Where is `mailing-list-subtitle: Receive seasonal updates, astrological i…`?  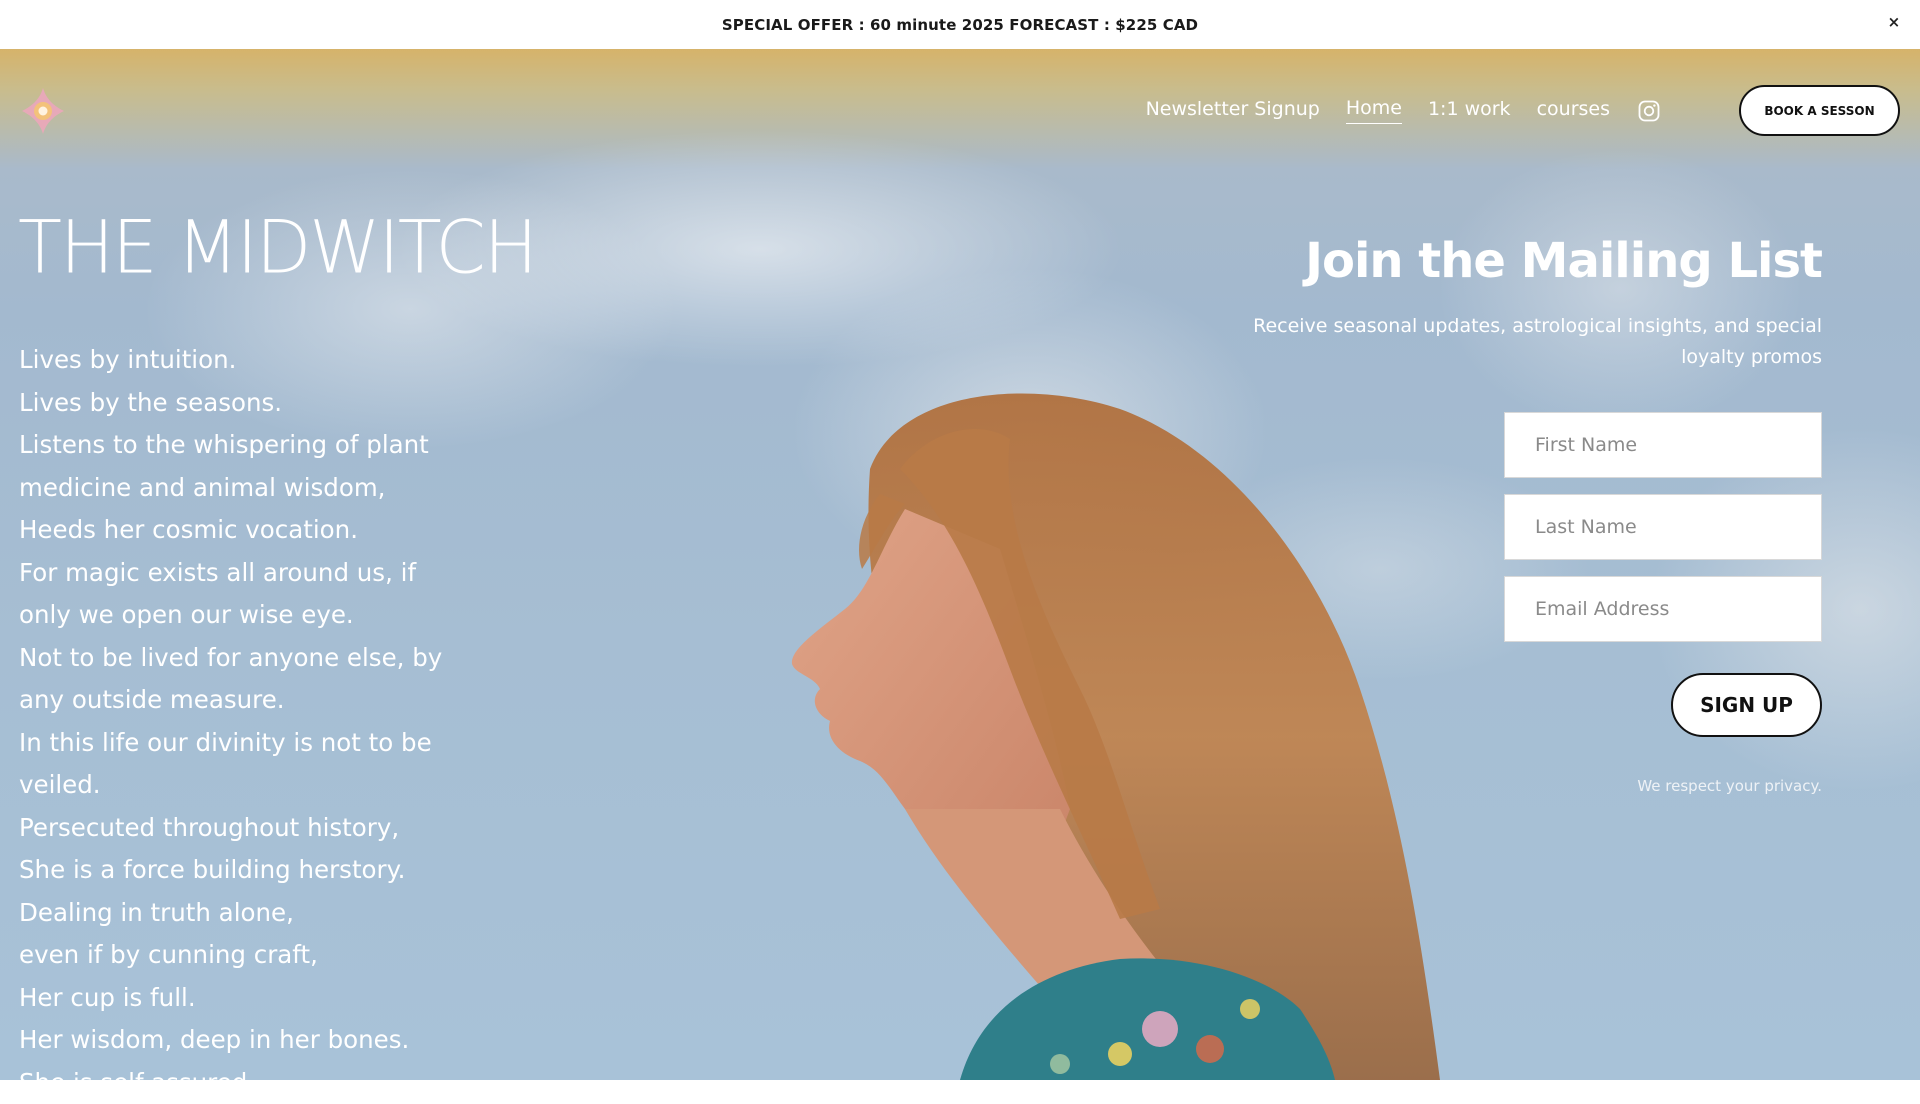
mailing-list-subtitle: Receive seasonal updates, astrological i… is located at coordinates (1512, 342).